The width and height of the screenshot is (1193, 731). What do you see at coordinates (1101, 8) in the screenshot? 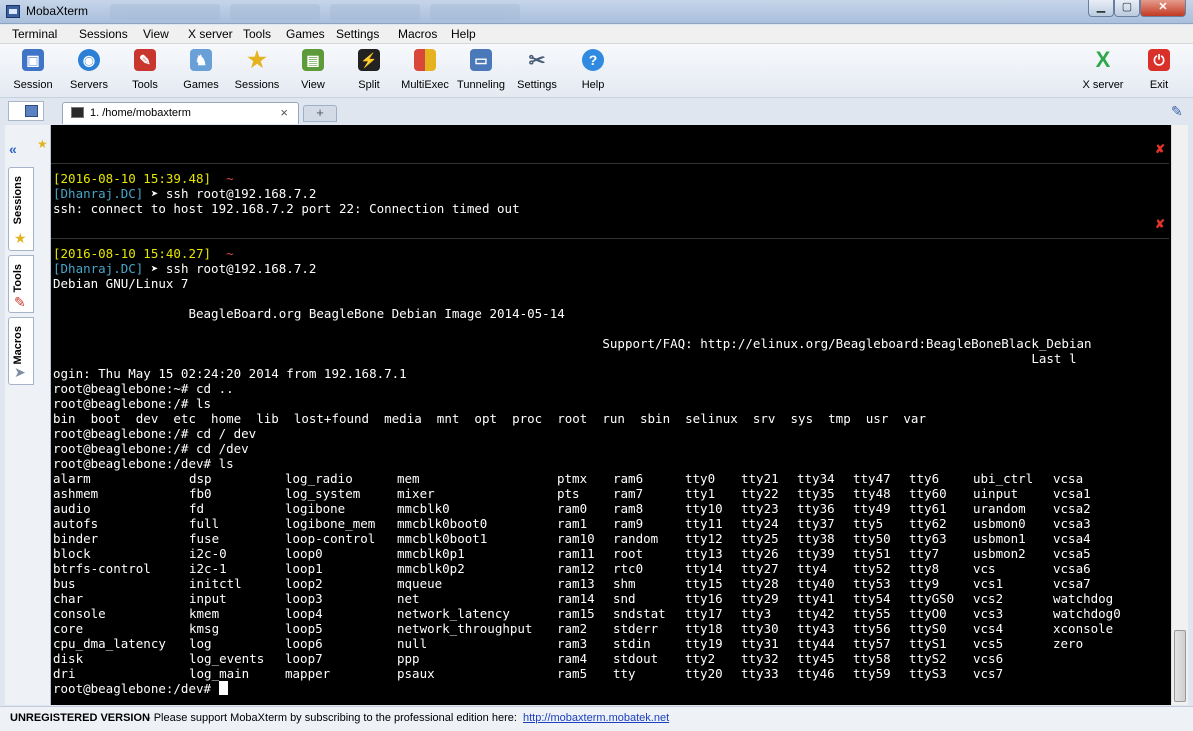
I see `minimize-button: ▁` at bounding box center [1101, 8].